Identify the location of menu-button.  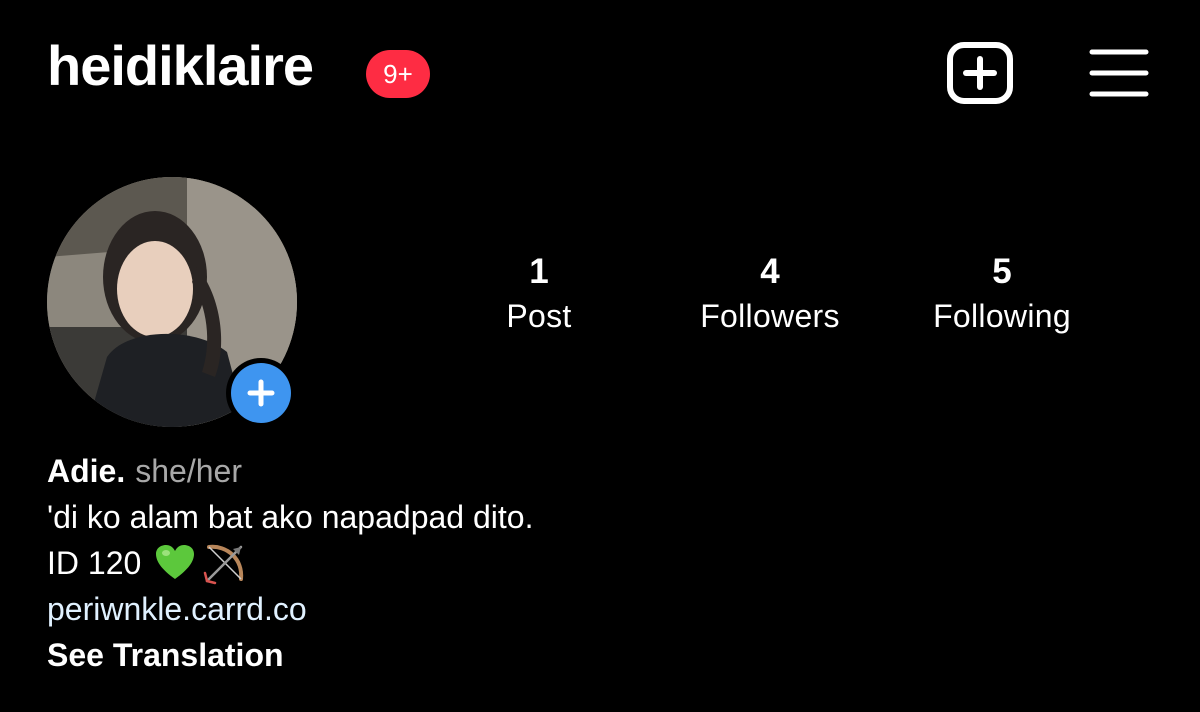
(1119, 73).